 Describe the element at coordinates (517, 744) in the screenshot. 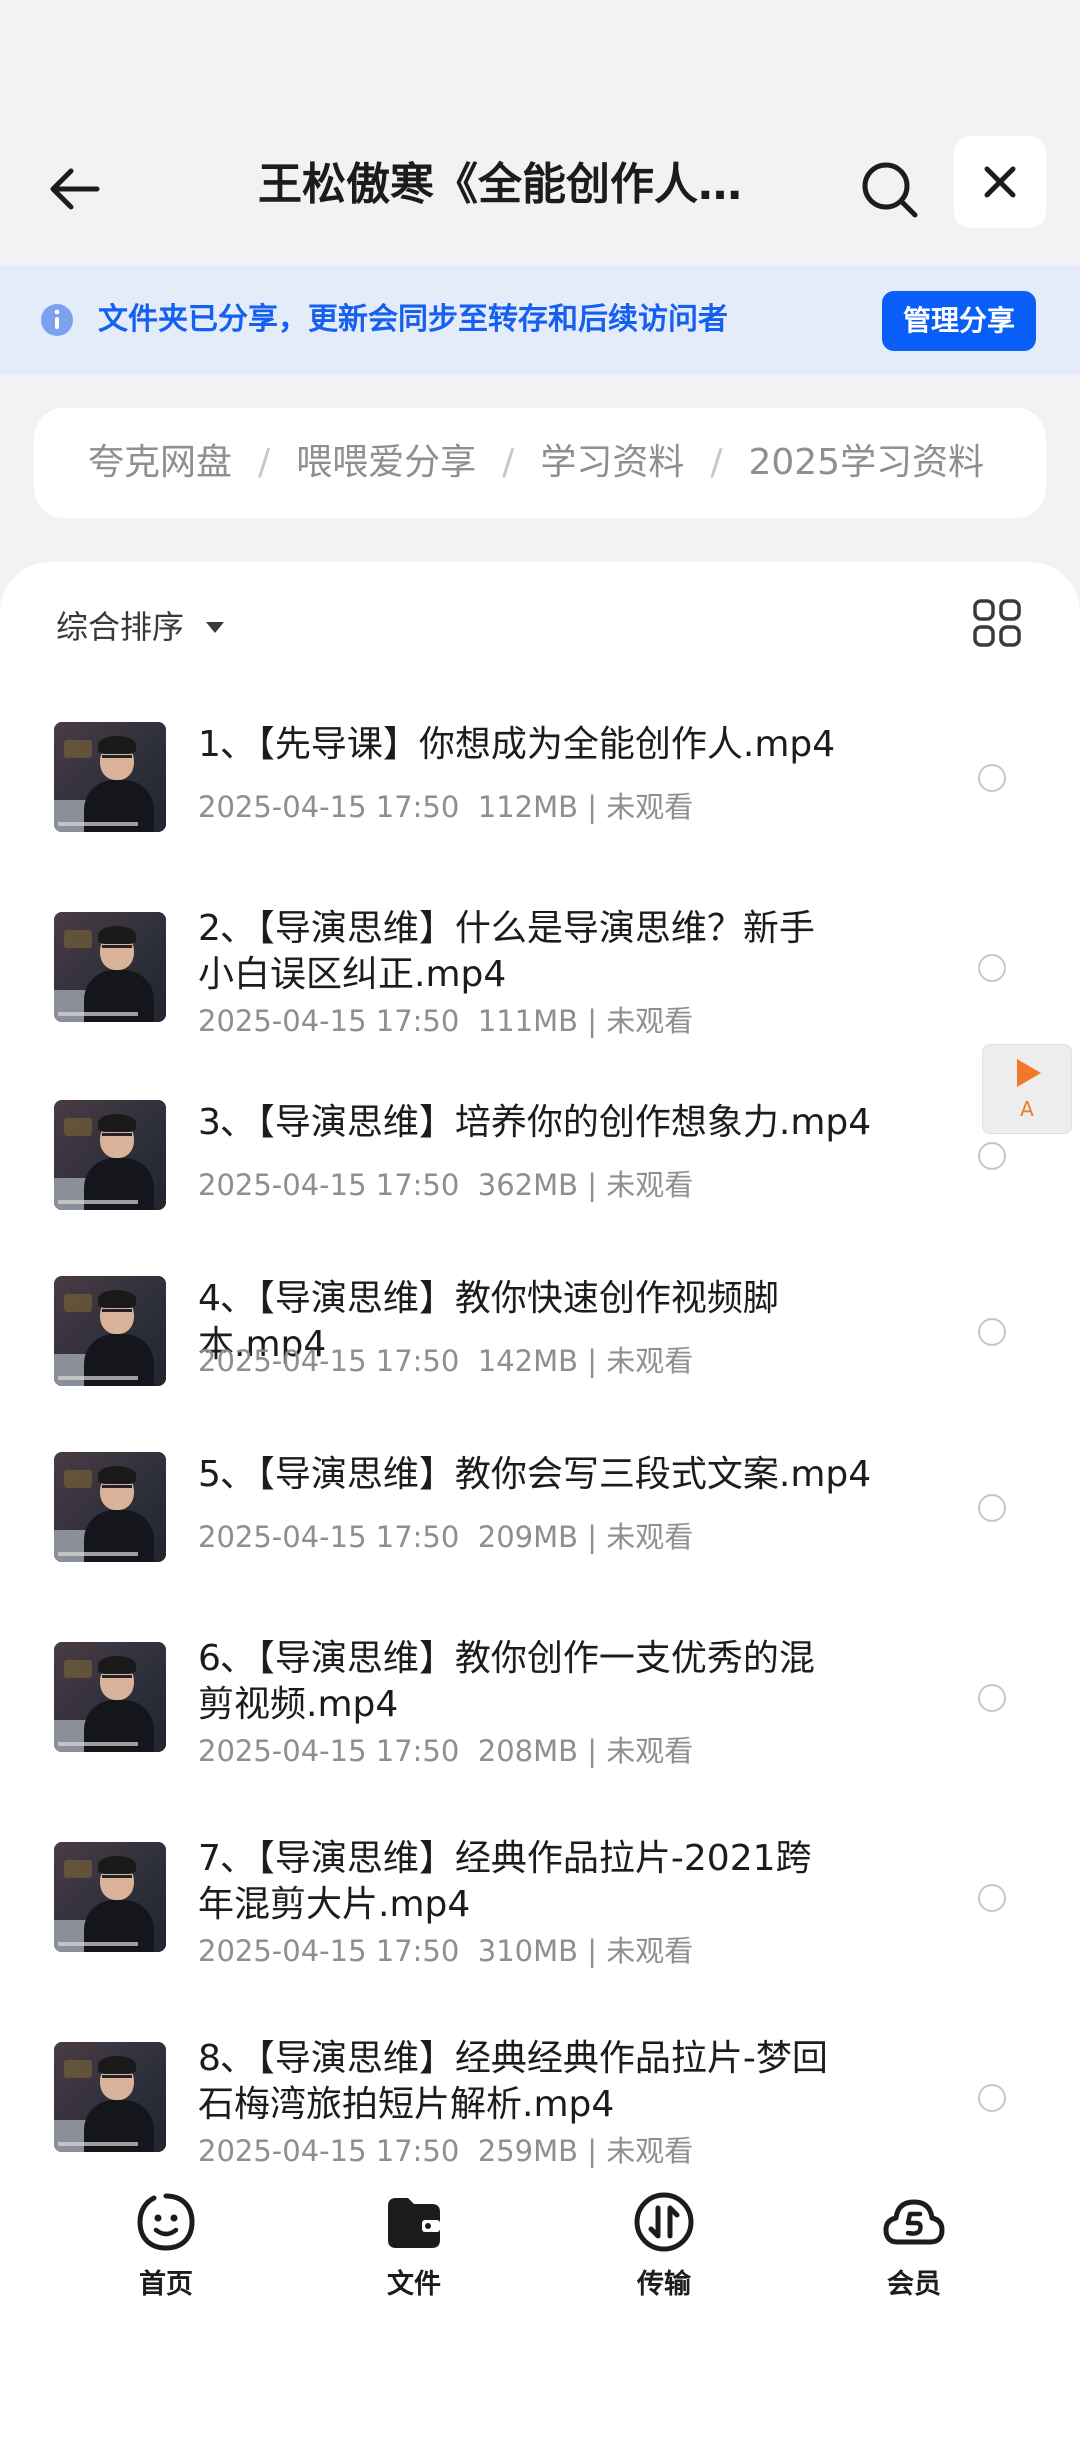

I see `file-name: 1､【先导课】你想成为全能创作人.mp4` at that location.